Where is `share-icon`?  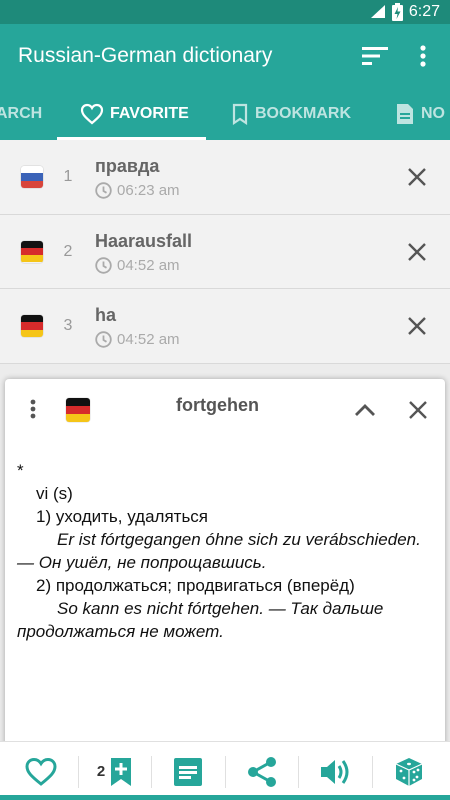 share-icon is located at coordinates (262, 771).